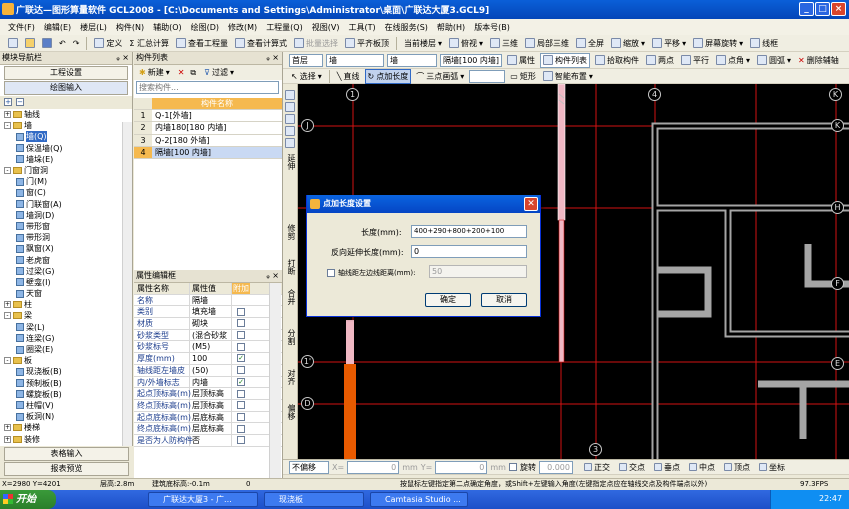 The width and height of the screenshot is (849, 509). I want to click on parallel-button: 平行, so click(695, 60).